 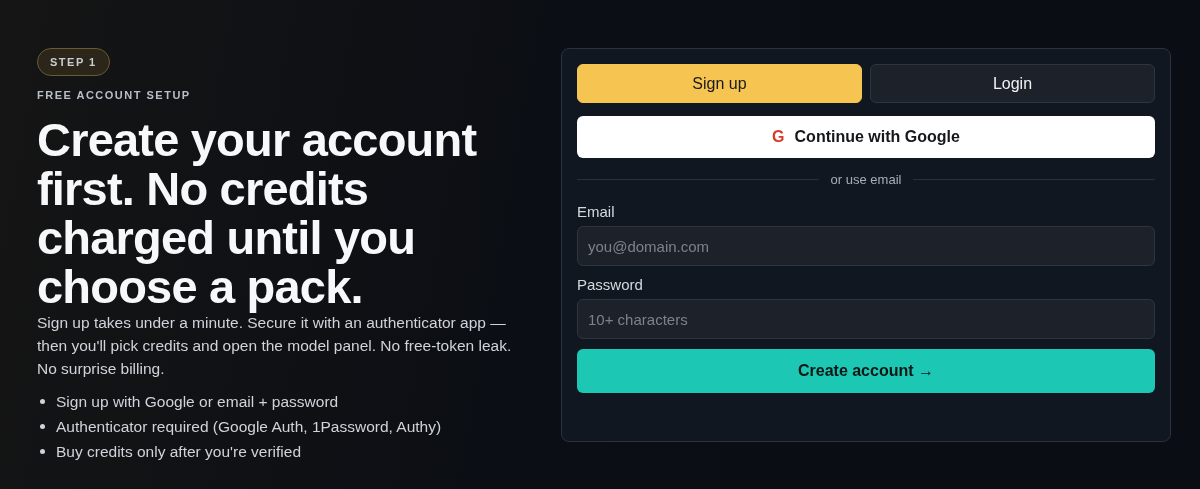 What do you see at coordinates (257, 213) in the screenshot?
I see `headline: Create your account first. No credits charged until you choose a pack.` at bounding box center [257, 213].